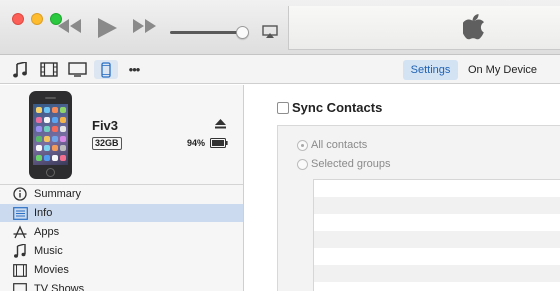 Image resolution: width=560 pixels, height=291 pixels. What do you see at coordinates (43, 213) in the screenshot?
I see `sidebar-item-label: Info` at bounding box center [43, 213].